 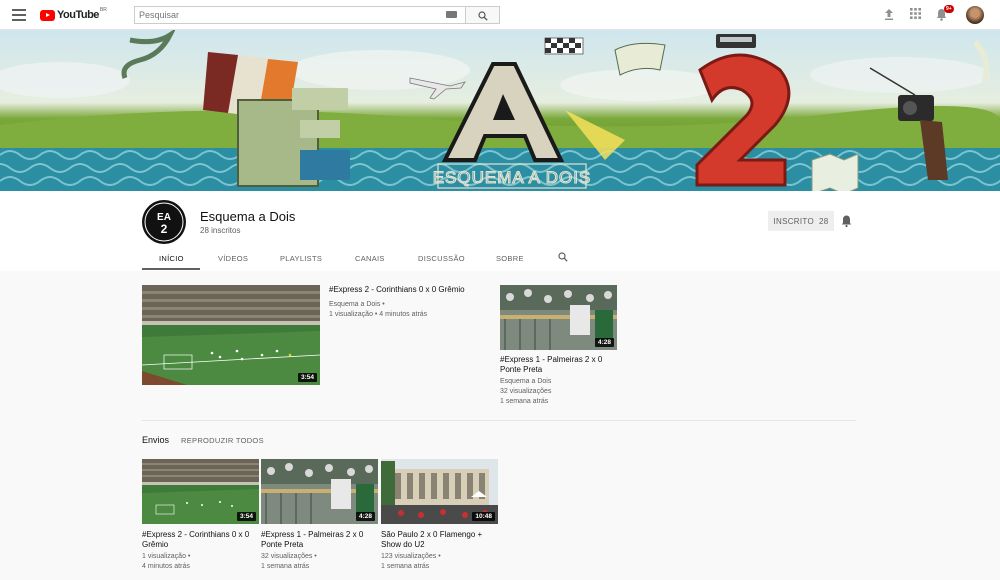 I want to click on play-all-button: REPRODUZIR TODOS, so click(x=222, y=440).